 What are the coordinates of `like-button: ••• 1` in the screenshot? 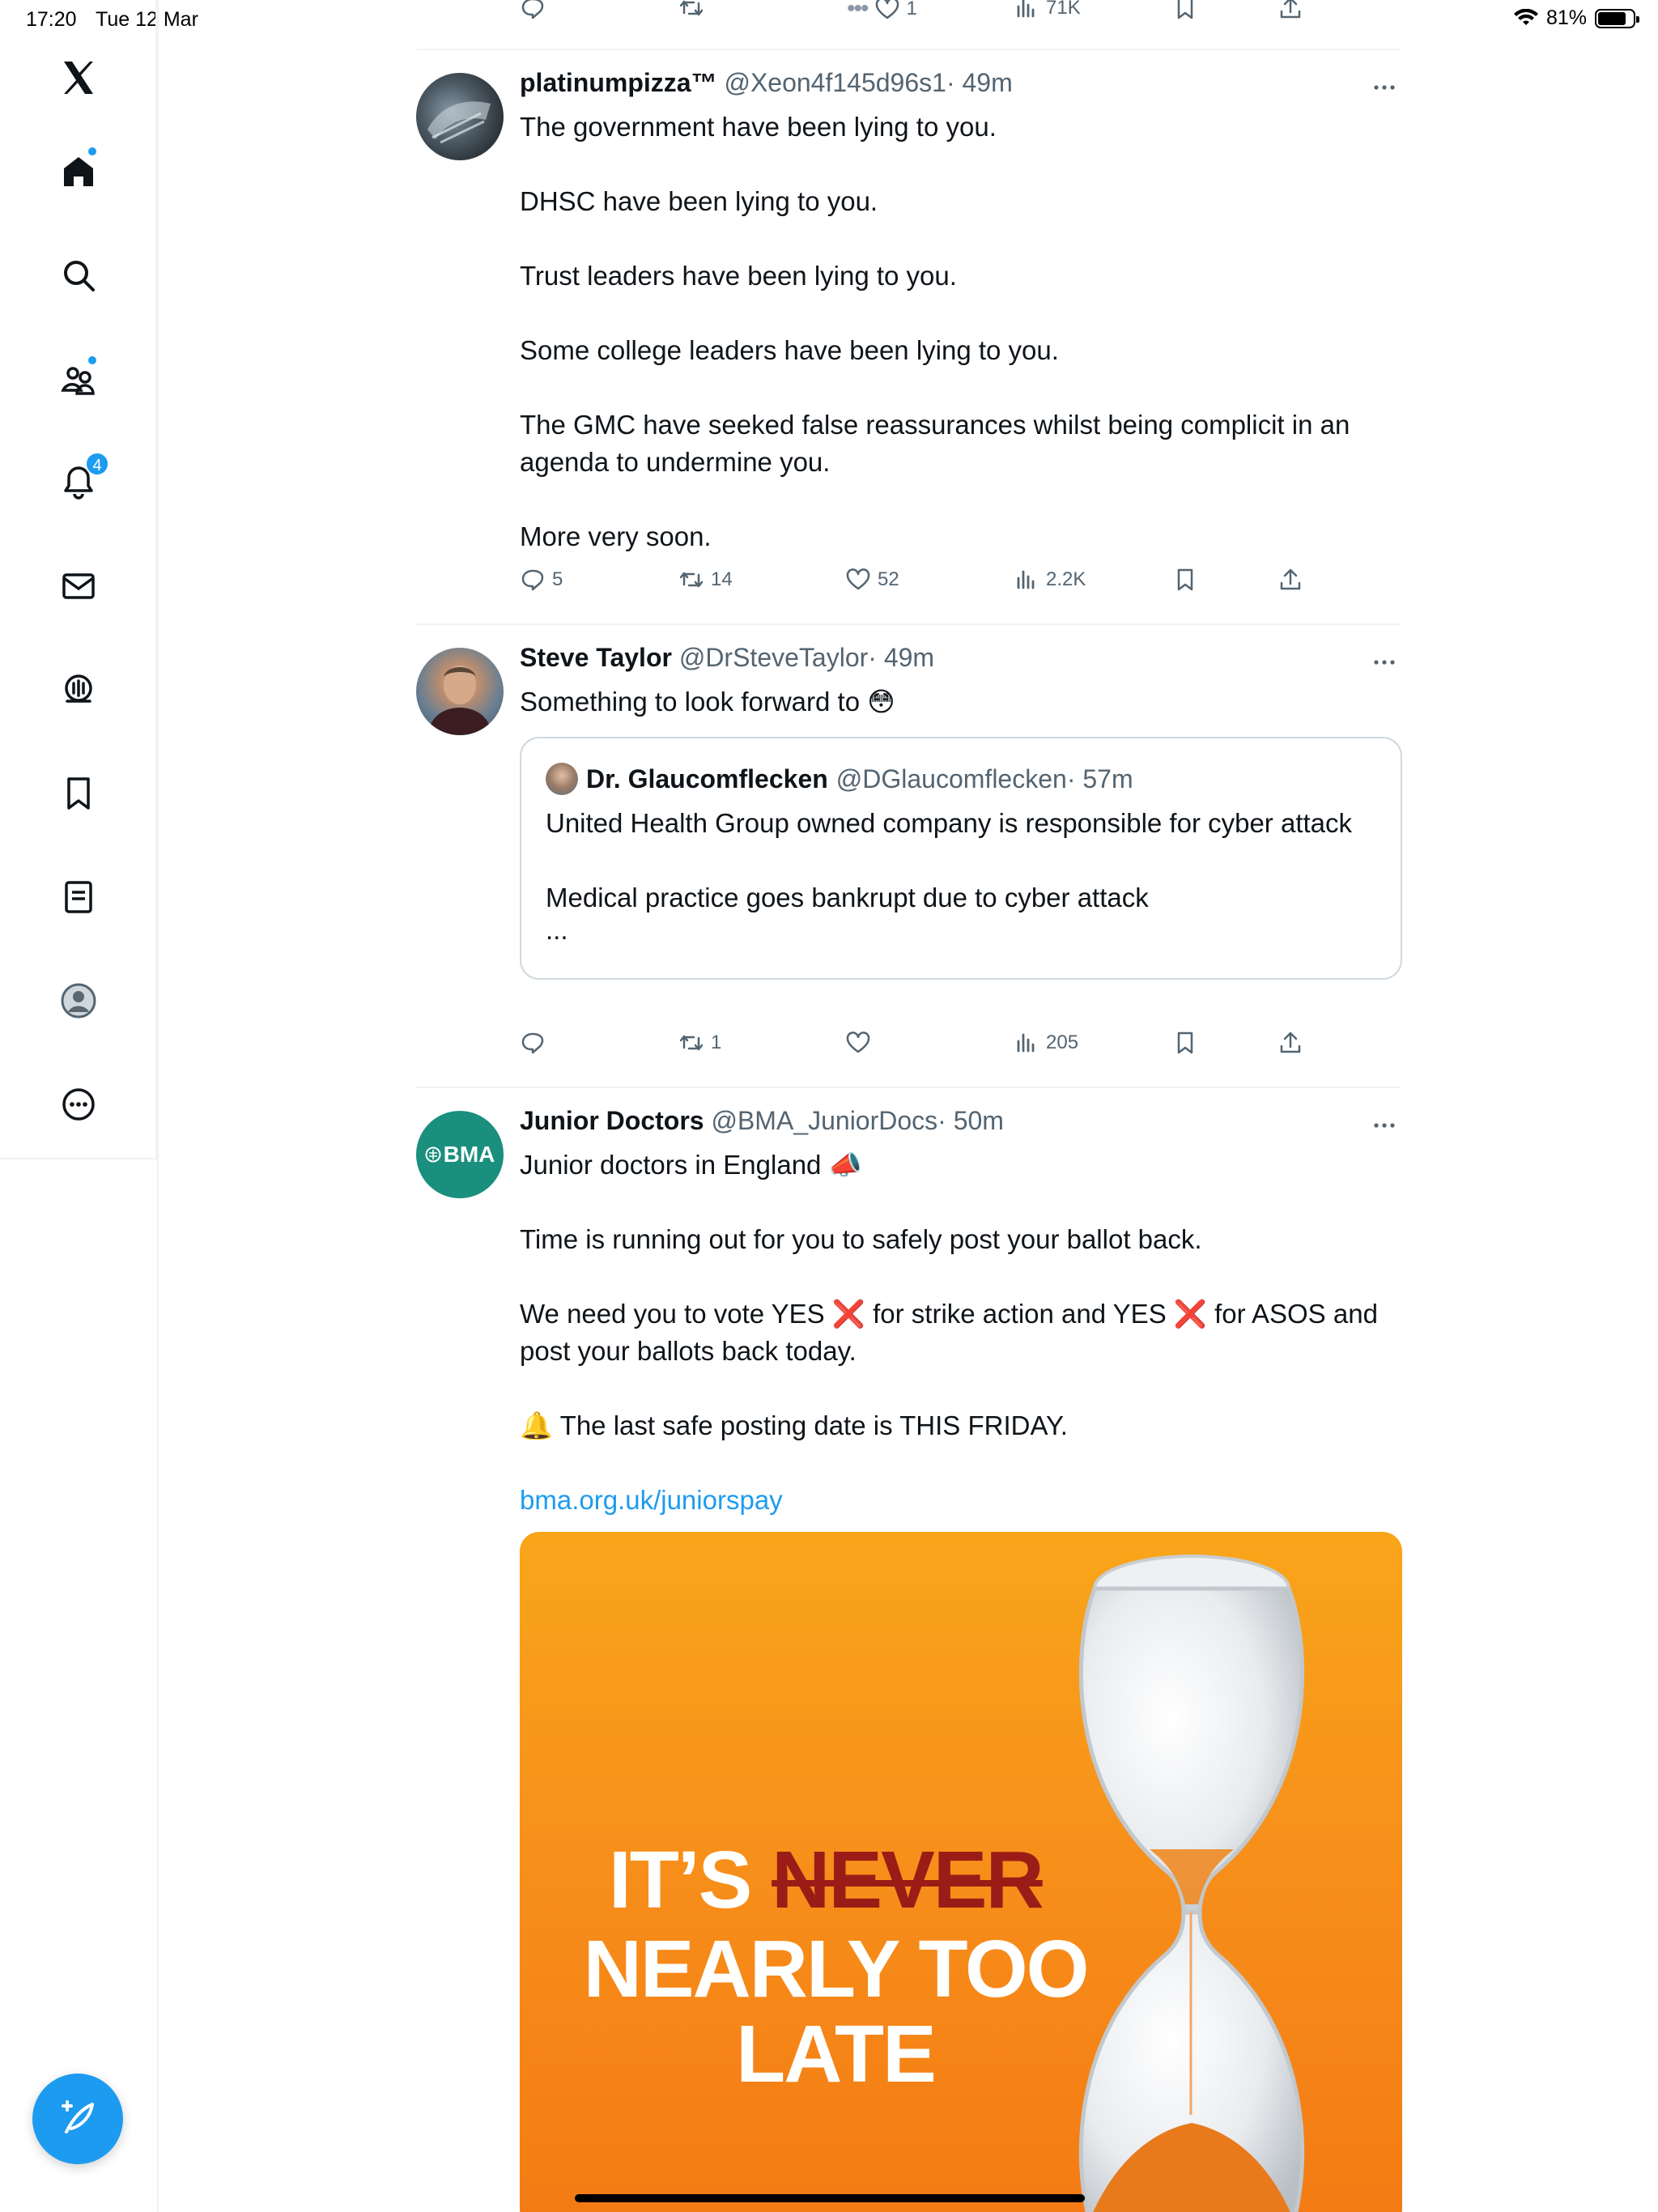 It's located at (882, 12).